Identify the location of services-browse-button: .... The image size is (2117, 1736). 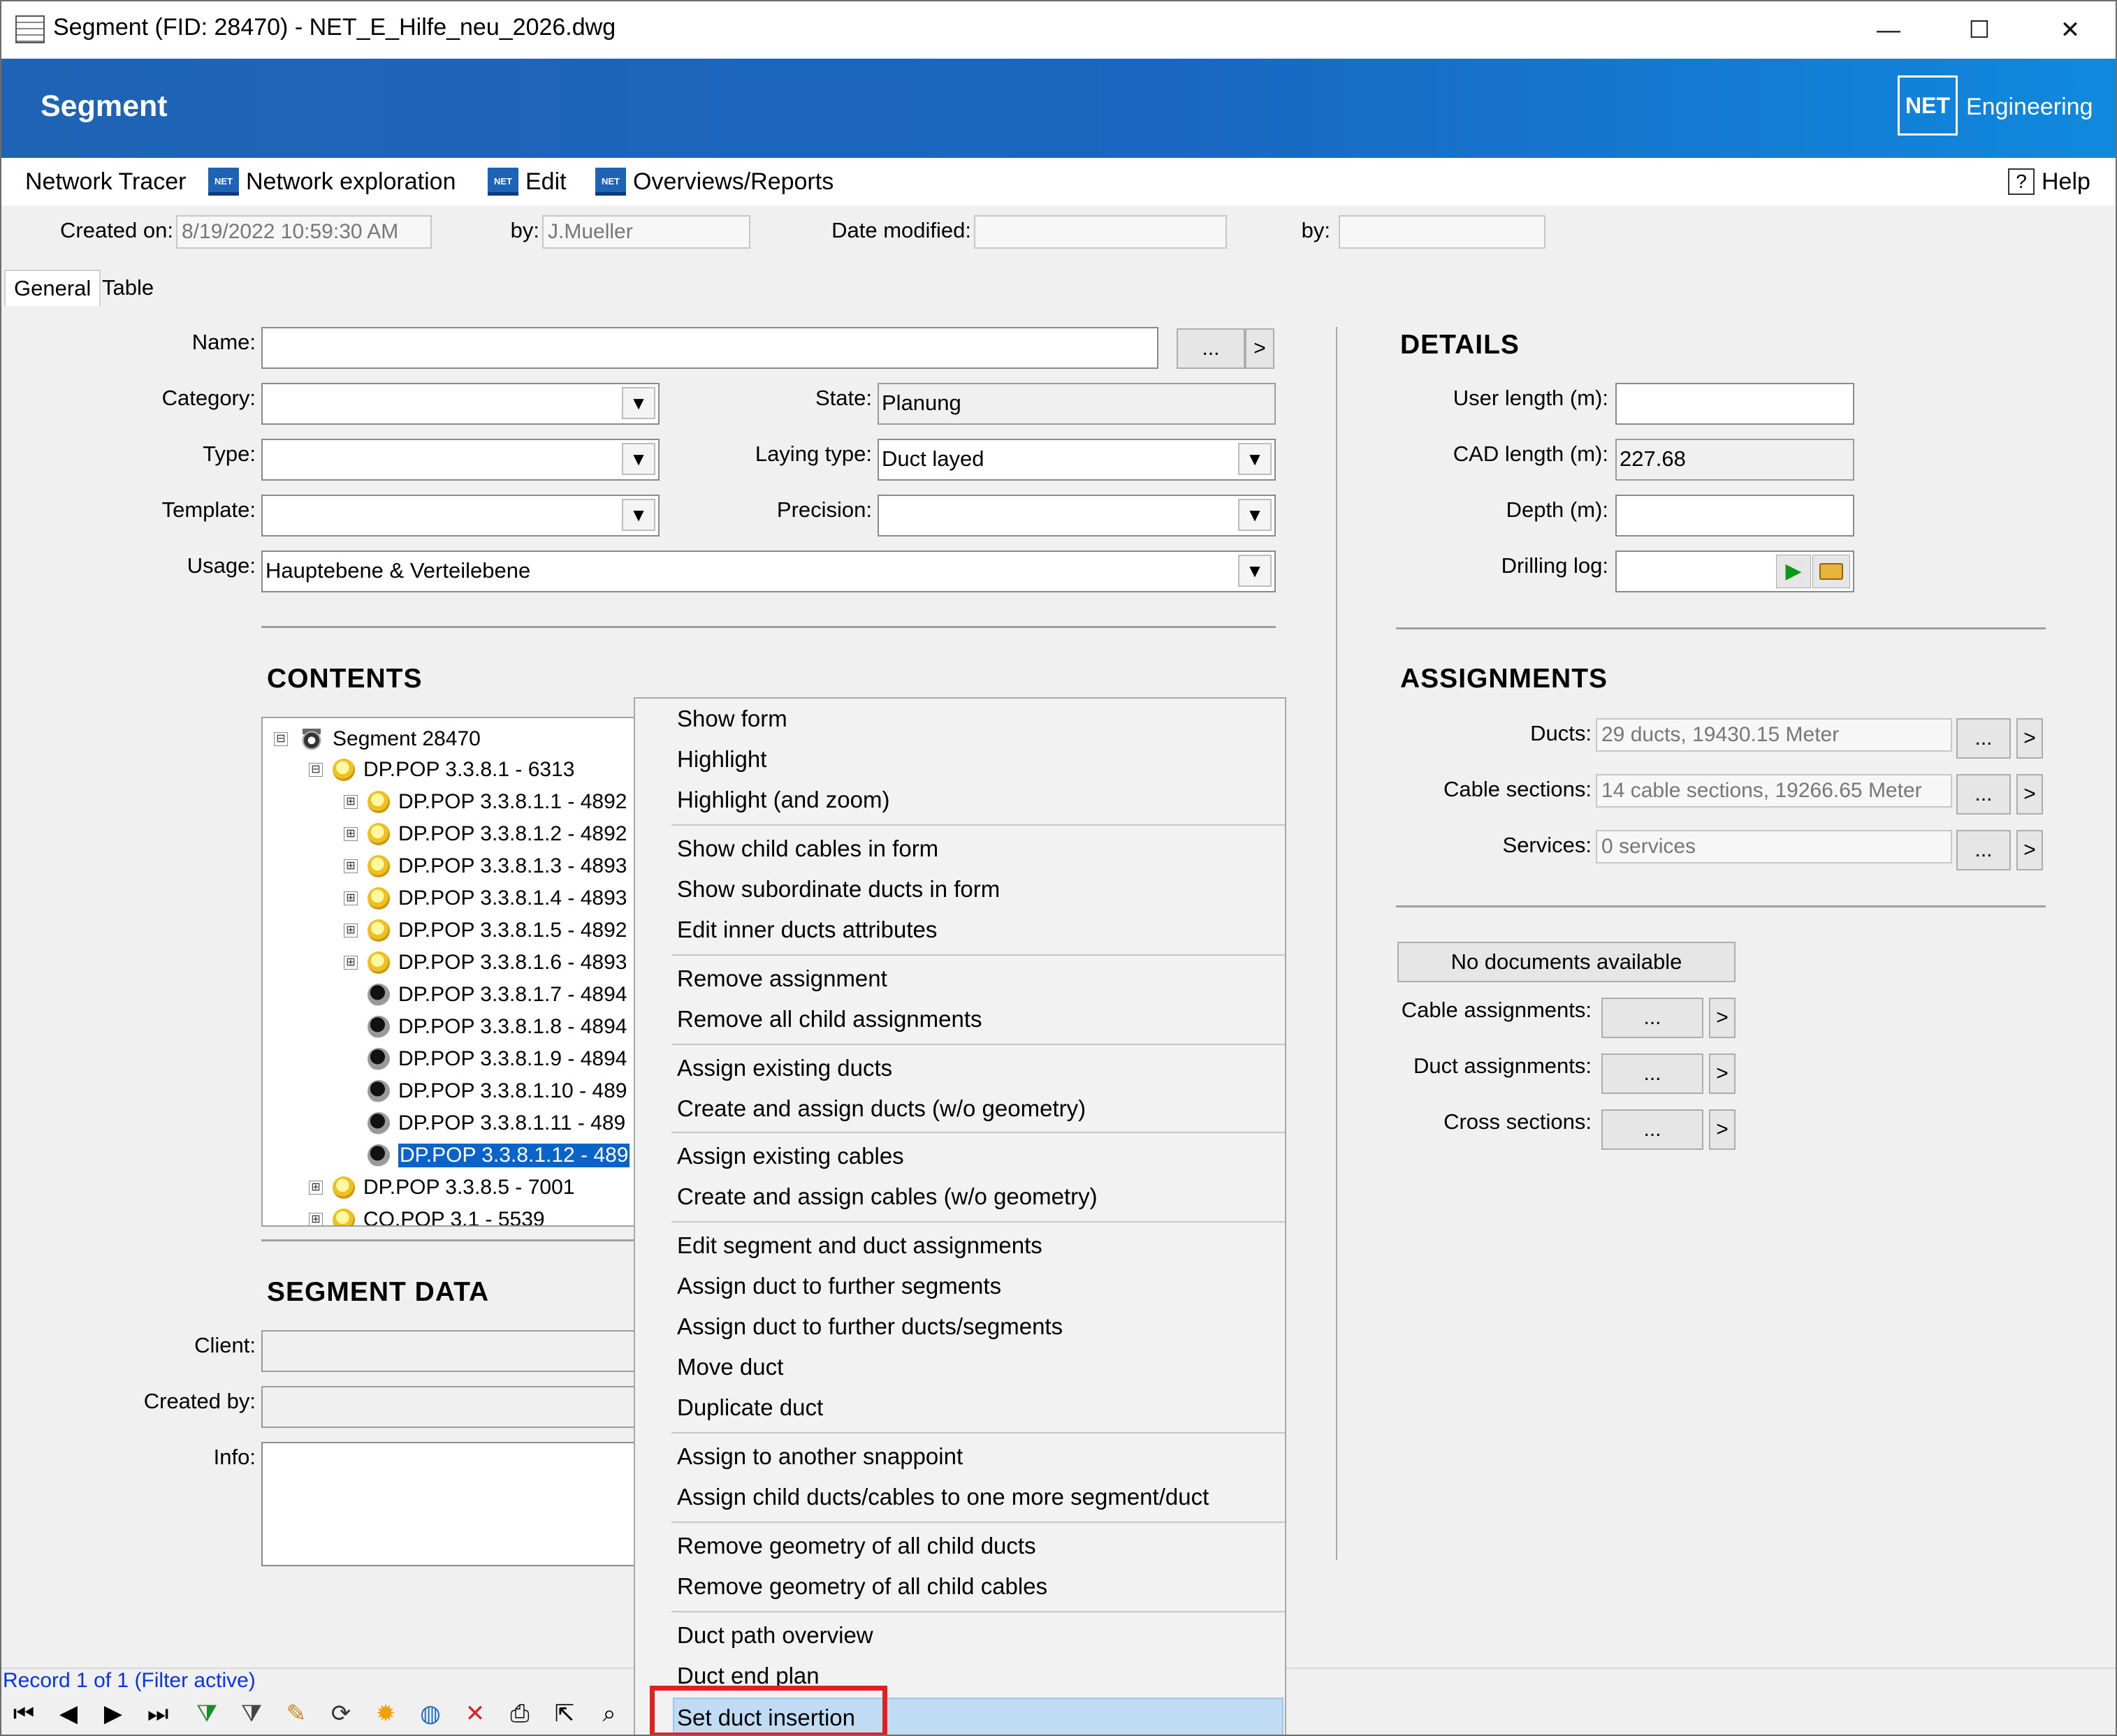
(1984, 850).